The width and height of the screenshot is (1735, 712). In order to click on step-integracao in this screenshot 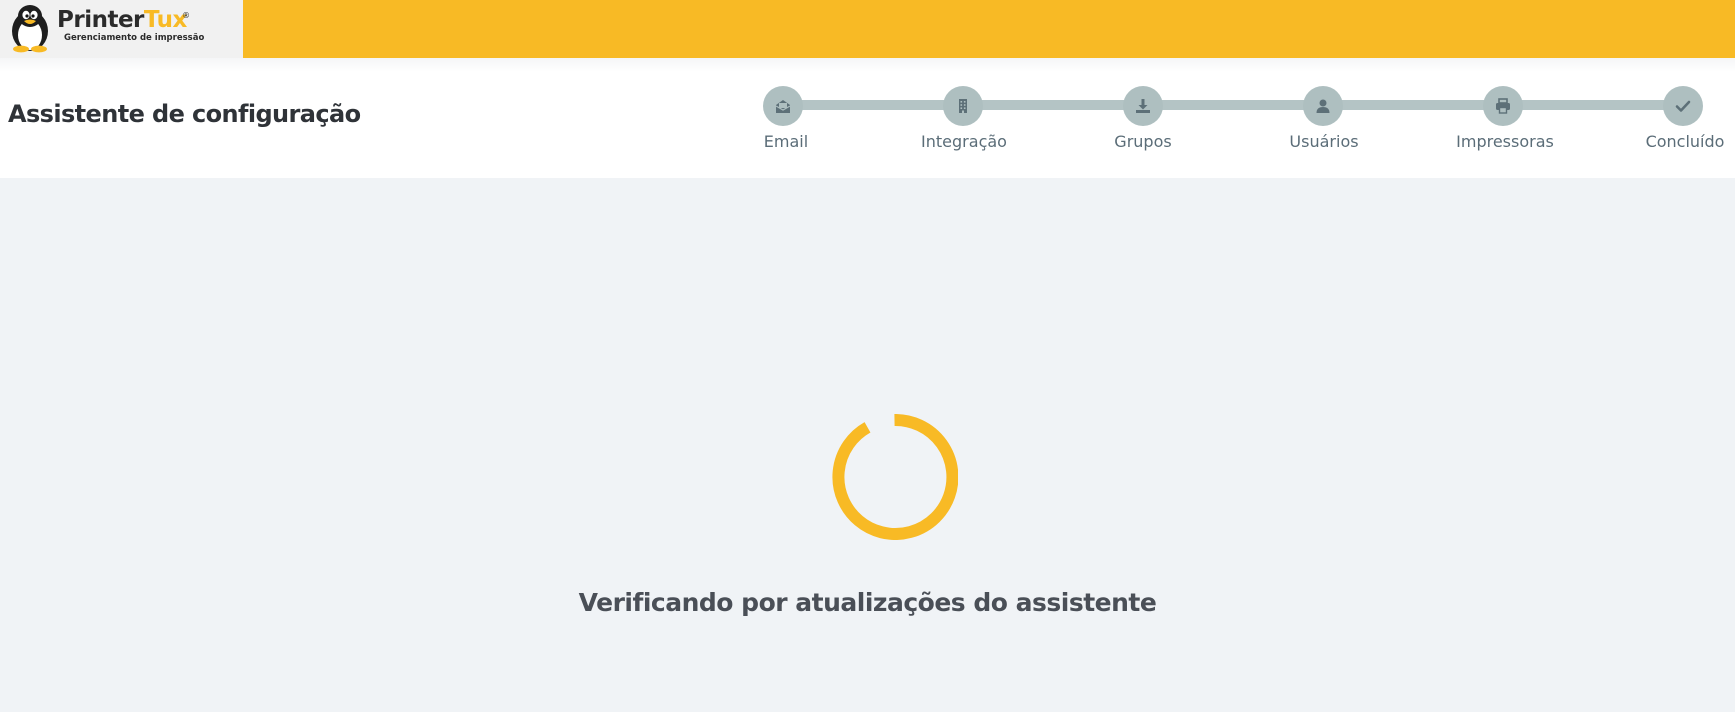, I will do `click(963, 106)`.